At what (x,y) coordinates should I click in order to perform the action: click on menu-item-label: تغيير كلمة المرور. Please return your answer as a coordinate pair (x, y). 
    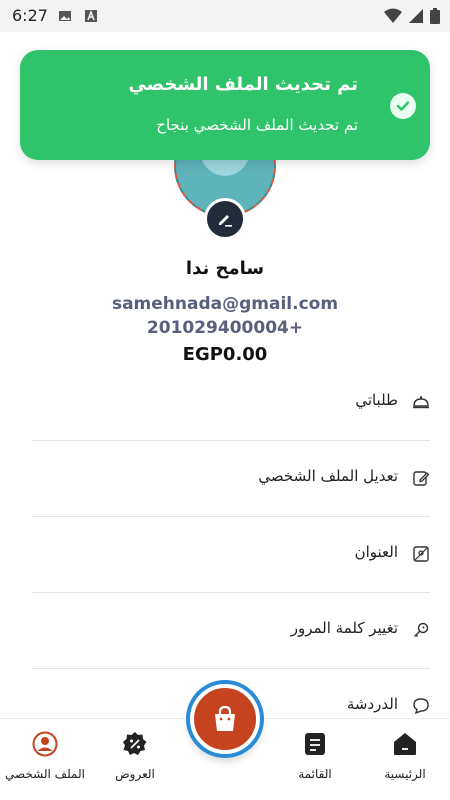
    Looking at the image, I should click on (344, 628).